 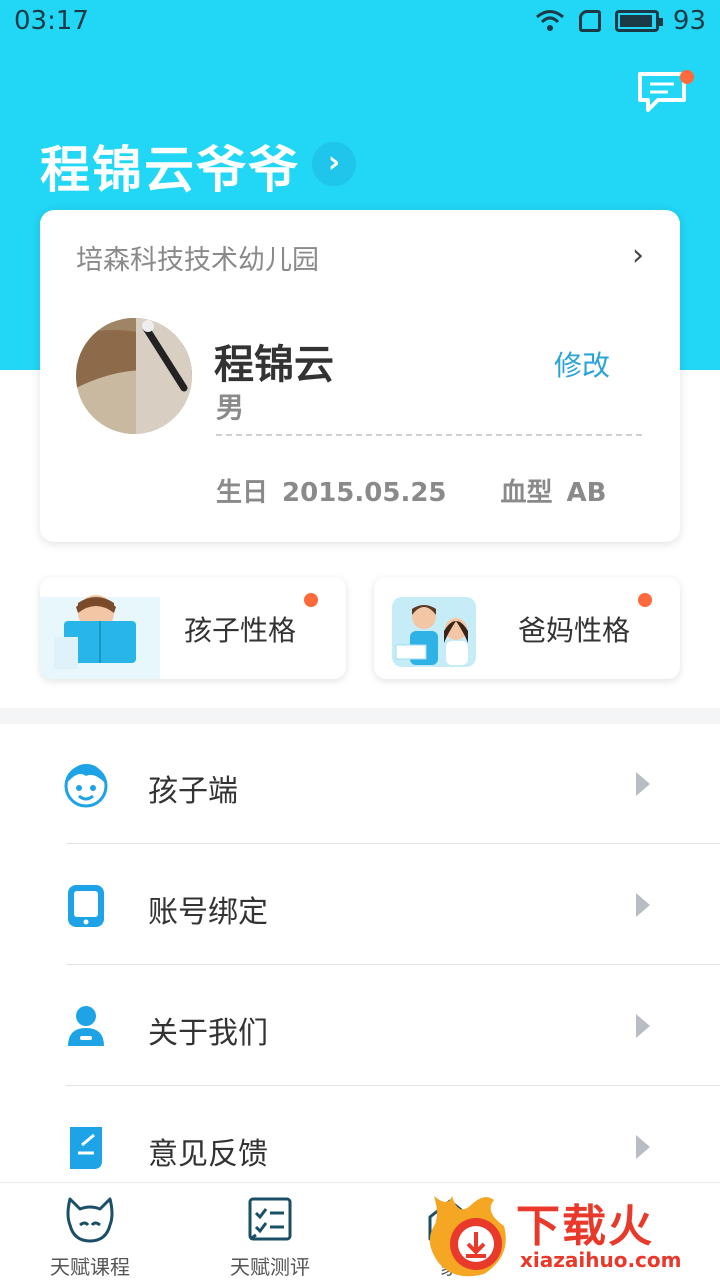 I want to click on child-personality-card: 孩子性格, so click(x=193, y=628).